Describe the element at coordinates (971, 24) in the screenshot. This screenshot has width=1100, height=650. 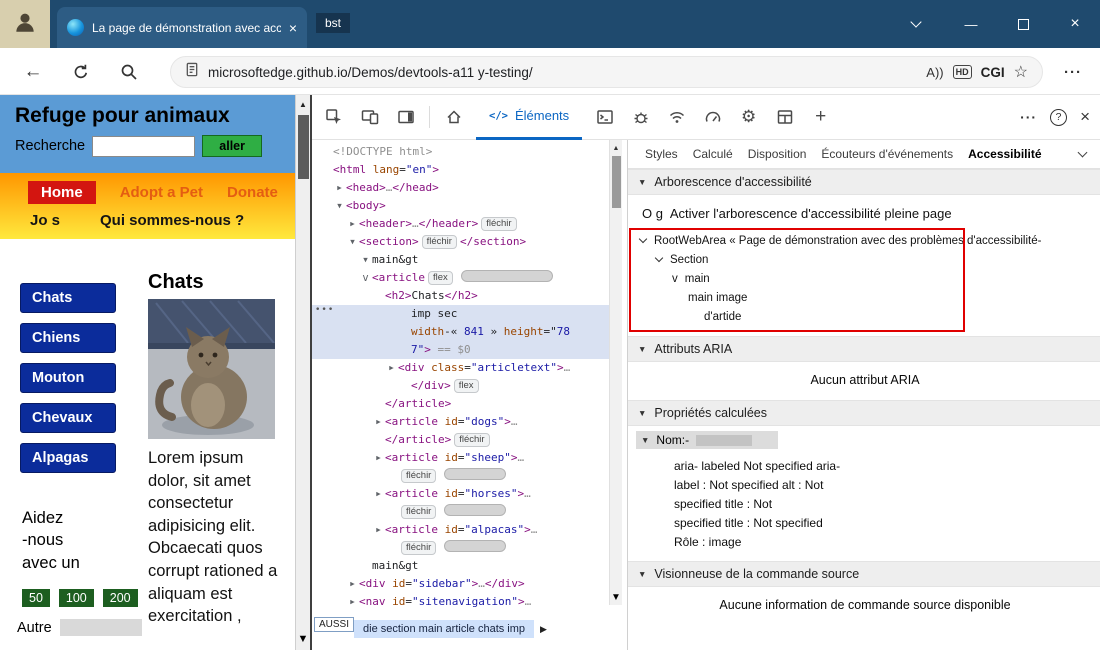
I see `minimize-button: —` at that location.